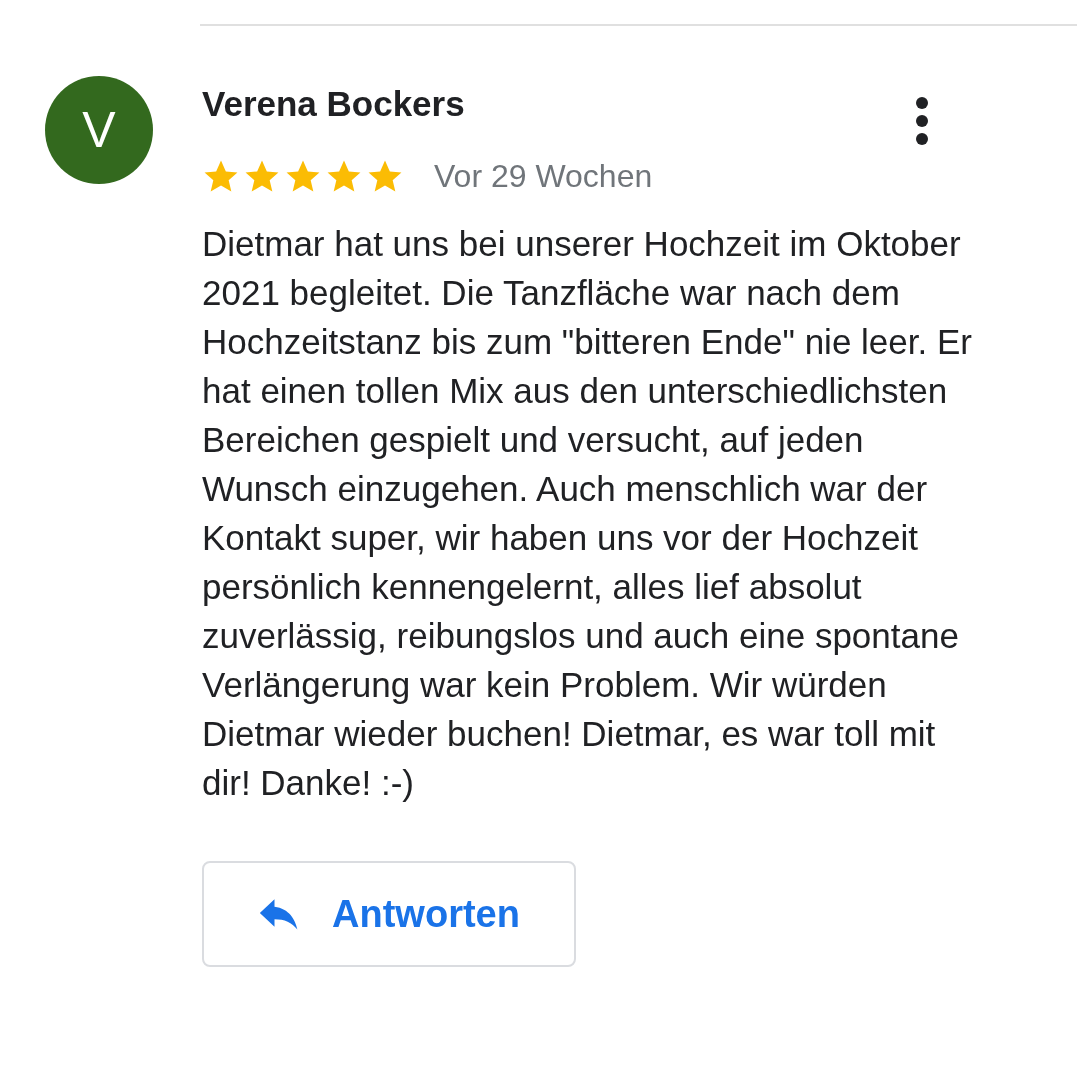 The height and width of the screenshot is (1077, 1077). I want to click on reply-button: Antworten, so click(389, 914).